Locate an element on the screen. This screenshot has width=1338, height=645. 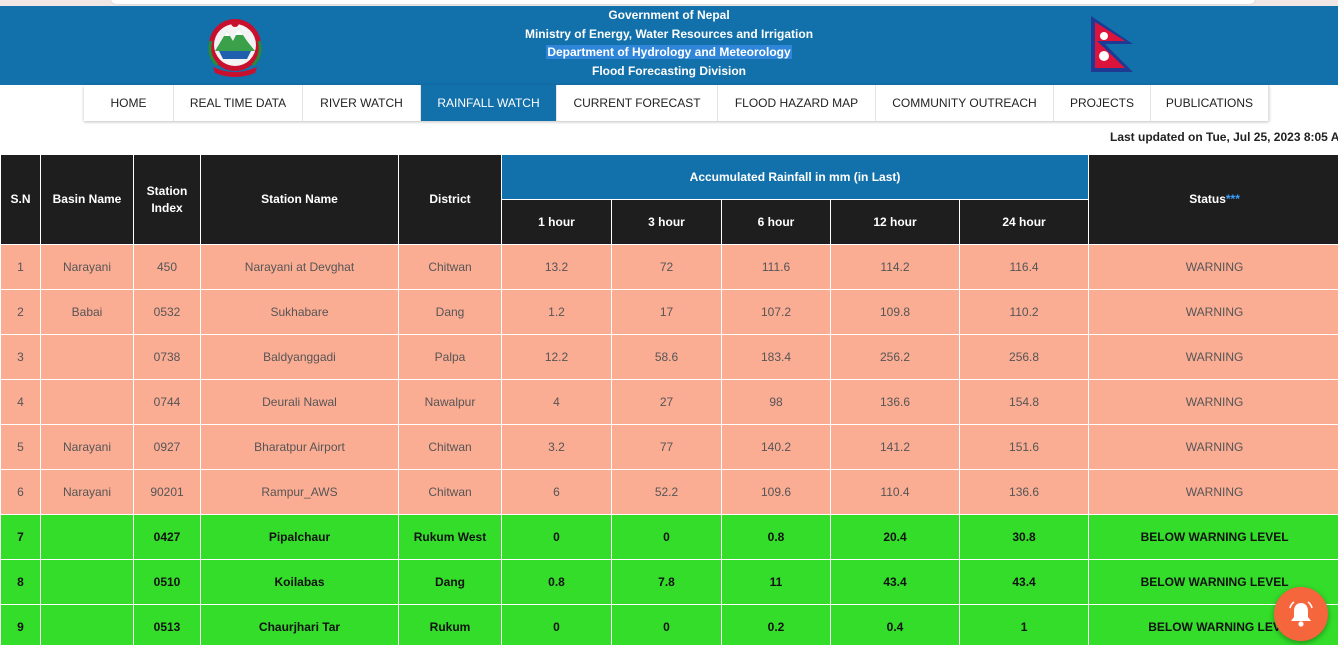
cell-district: Chitwan is located at coordinates (450, 267).